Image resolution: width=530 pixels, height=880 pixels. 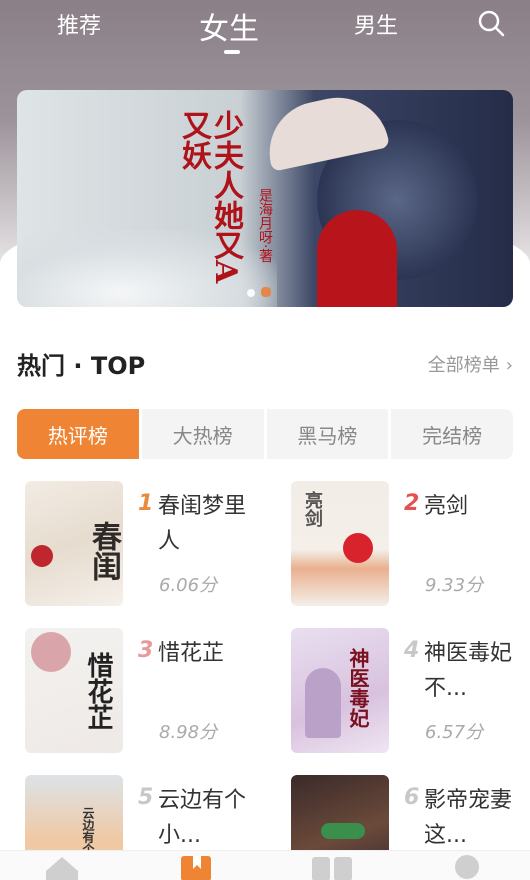 What do you see at coordinates (202, 434) in the screenshot?
I see `tab-big-hot: 大热榜` at bounding box center [202, 434].